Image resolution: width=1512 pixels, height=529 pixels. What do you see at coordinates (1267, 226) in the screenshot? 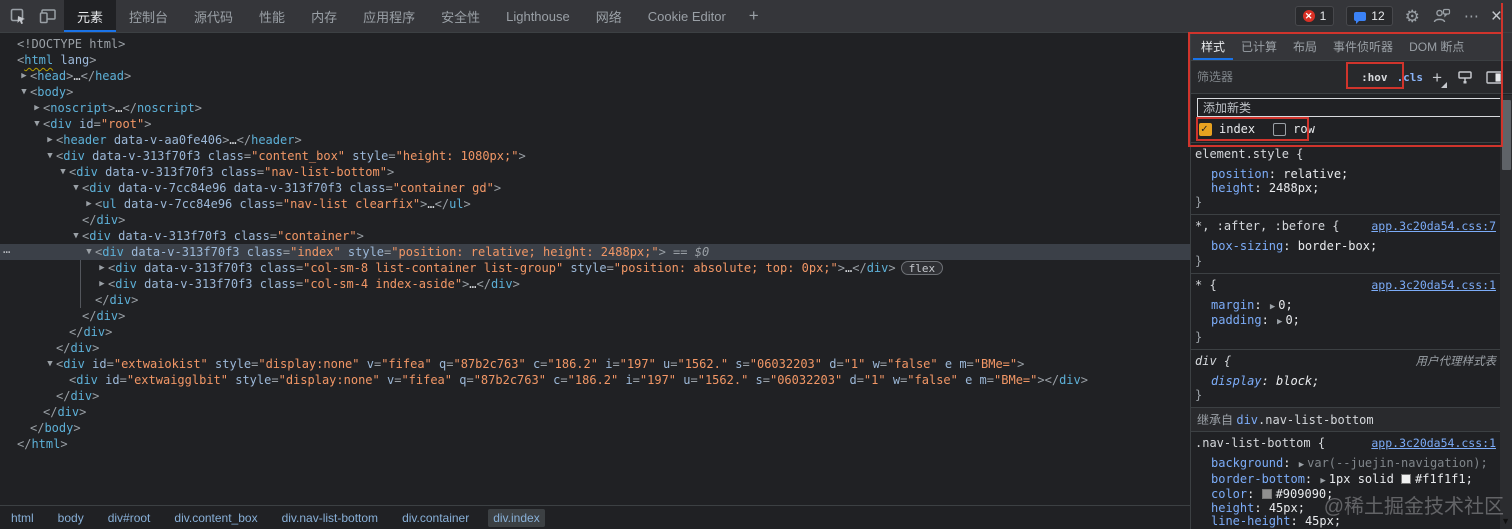
I see `rule-selector: *, :after, :before {` at bounding box center [1267, 226].